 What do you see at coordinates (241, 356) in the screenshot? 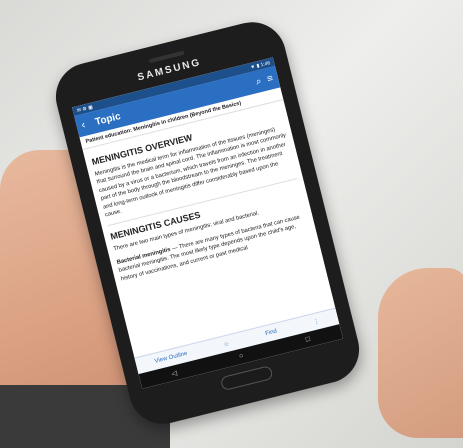
I see `nav-home-icon: ○` at bounding box center [241, 356].